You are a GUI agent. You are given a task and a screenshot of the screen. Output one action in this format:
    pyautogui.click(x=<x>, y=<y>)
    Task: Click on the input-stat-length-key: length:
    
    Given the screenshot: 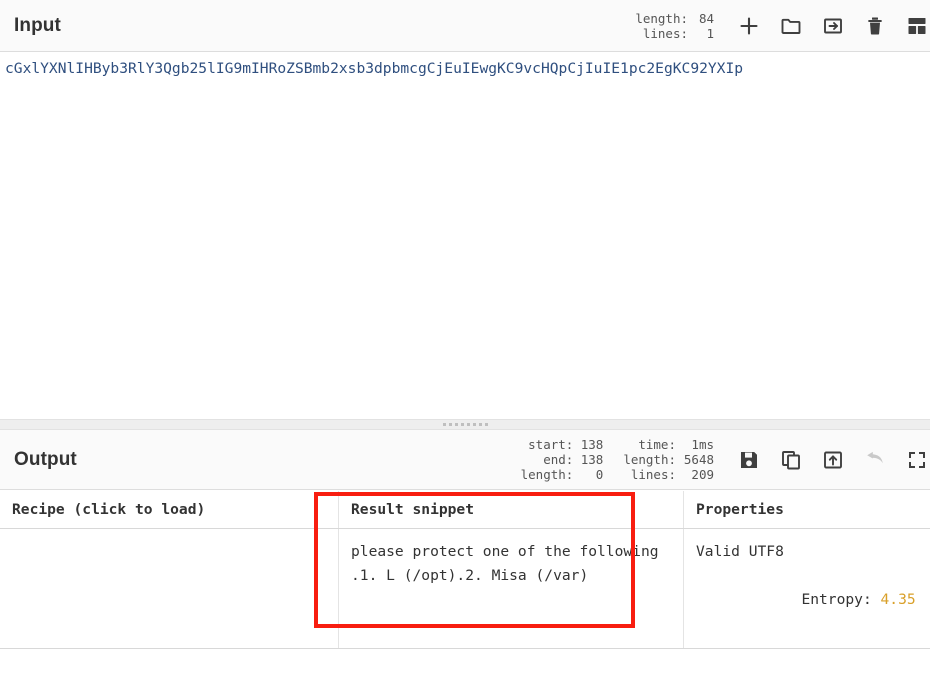 What is the action you would take?
    pyautogui.click(x=661, y=18)
    